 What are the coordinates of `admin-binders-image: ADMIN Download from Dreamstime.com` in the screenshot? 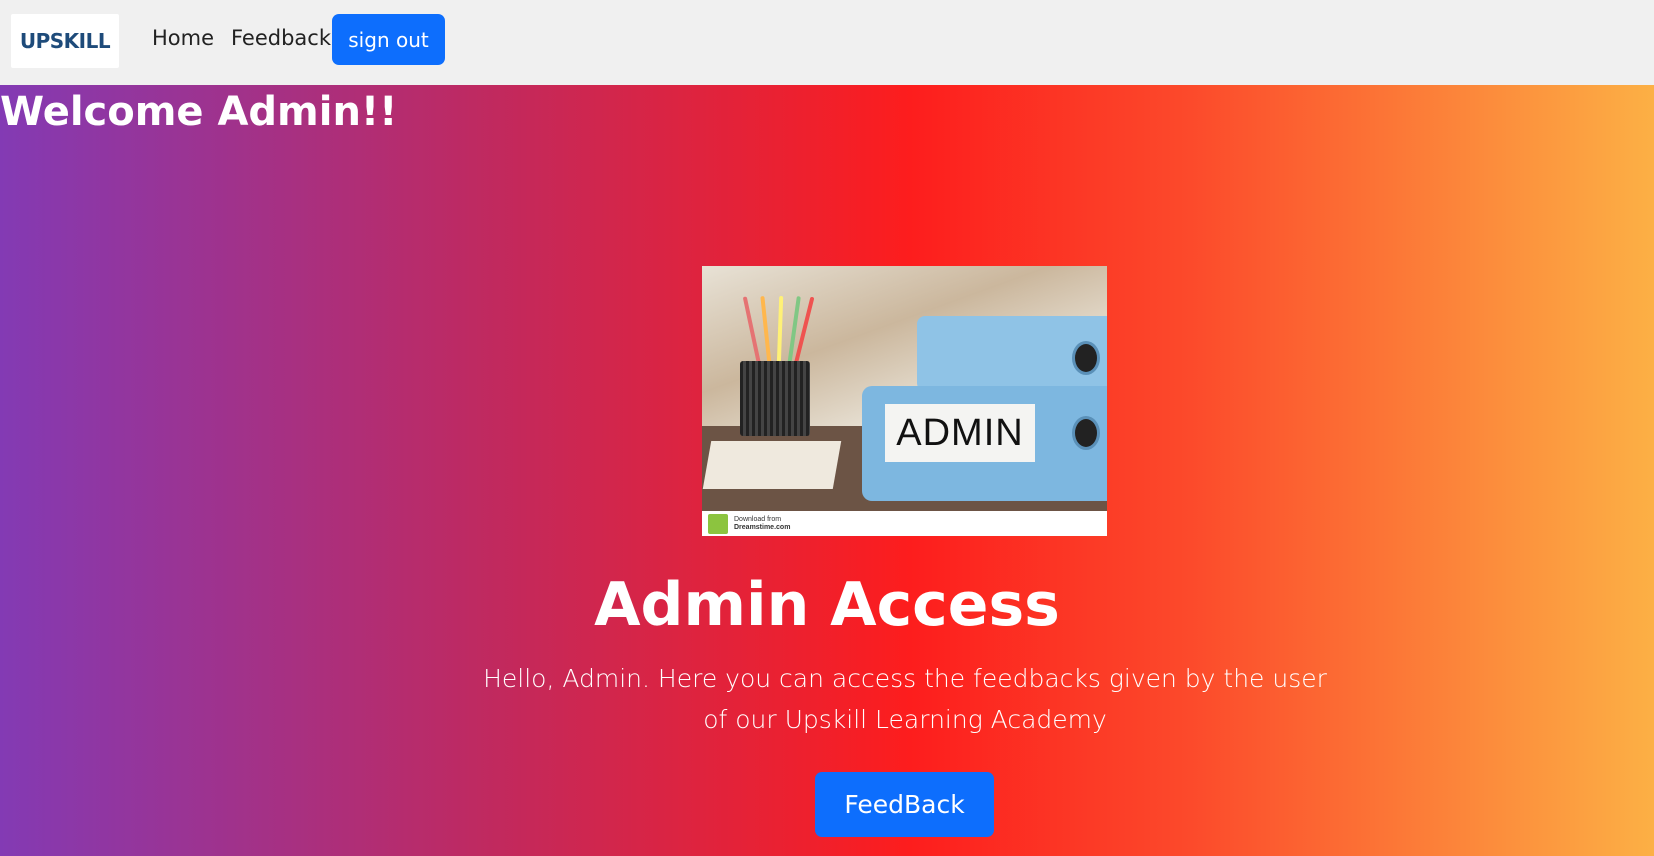 It's located at (904, 401).